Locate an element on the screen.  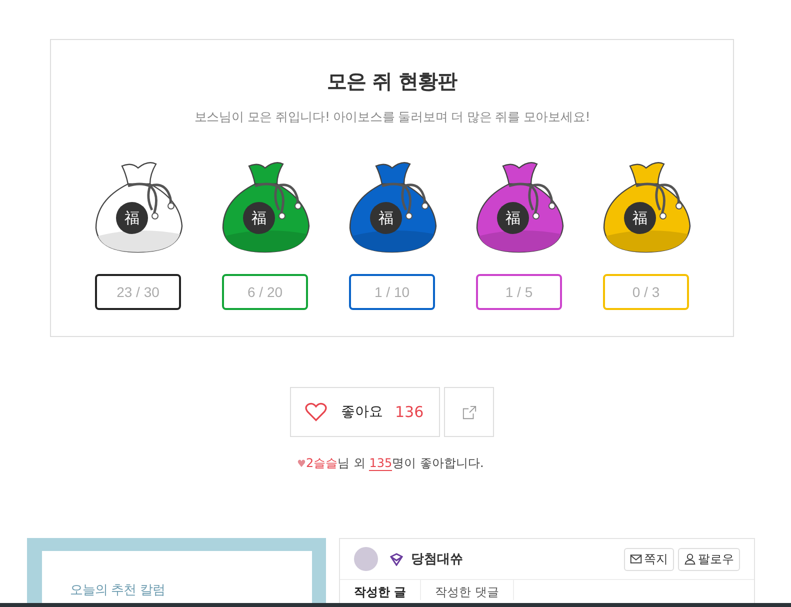
count-box: 0 / 3 is located at coordinates (646, 292).